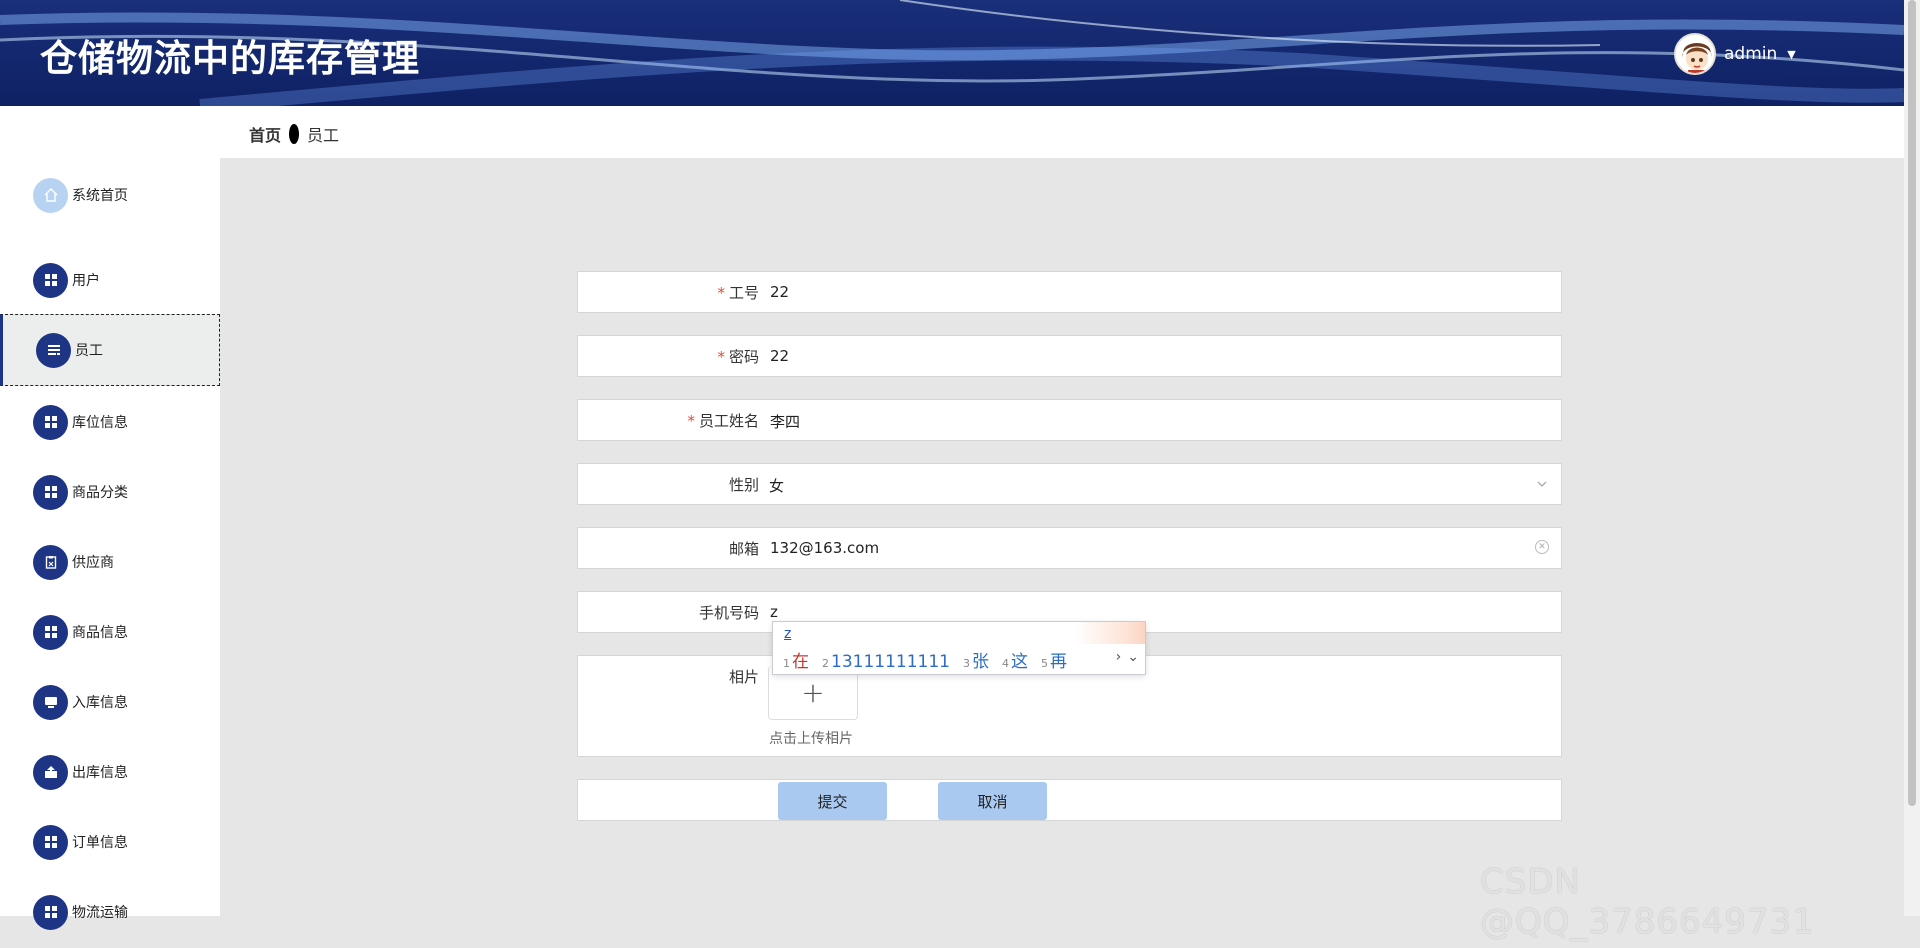 This screenshot has height=948, width=1920. I want to click on cancel-button: 取消, so click(992, 801).